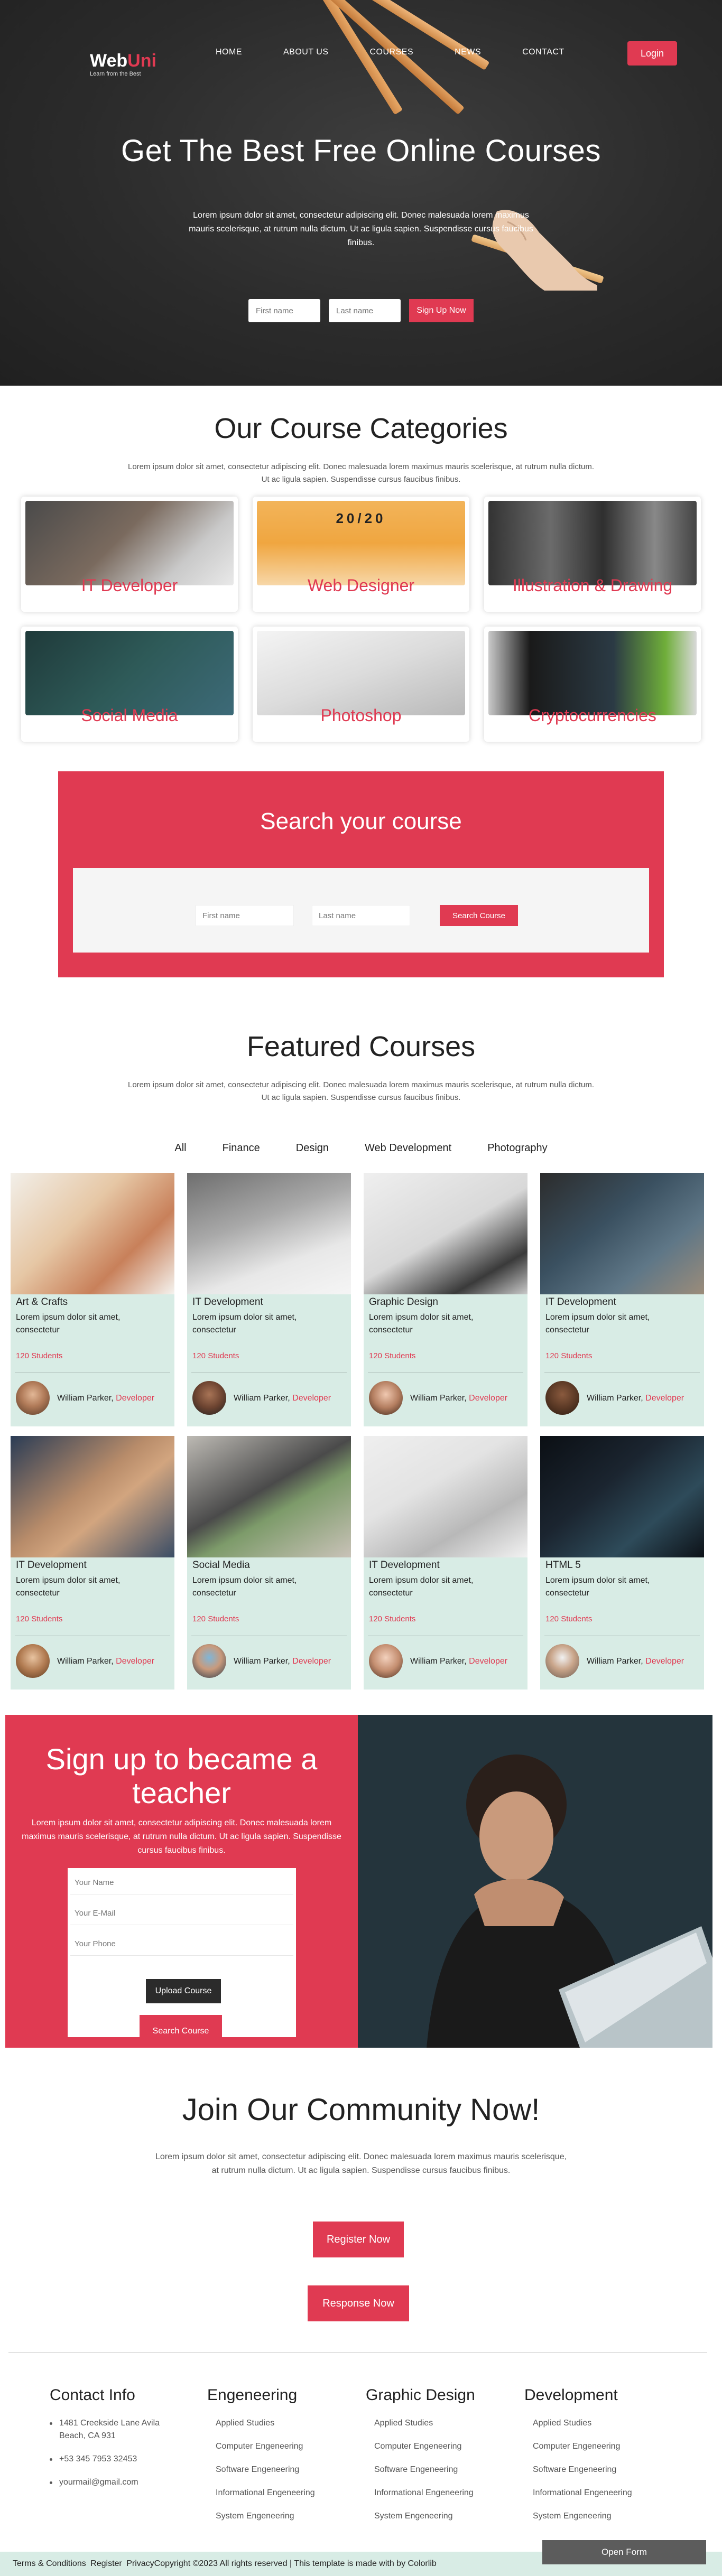  I want to click on author-name: William Parker,, so click(85, 1398).